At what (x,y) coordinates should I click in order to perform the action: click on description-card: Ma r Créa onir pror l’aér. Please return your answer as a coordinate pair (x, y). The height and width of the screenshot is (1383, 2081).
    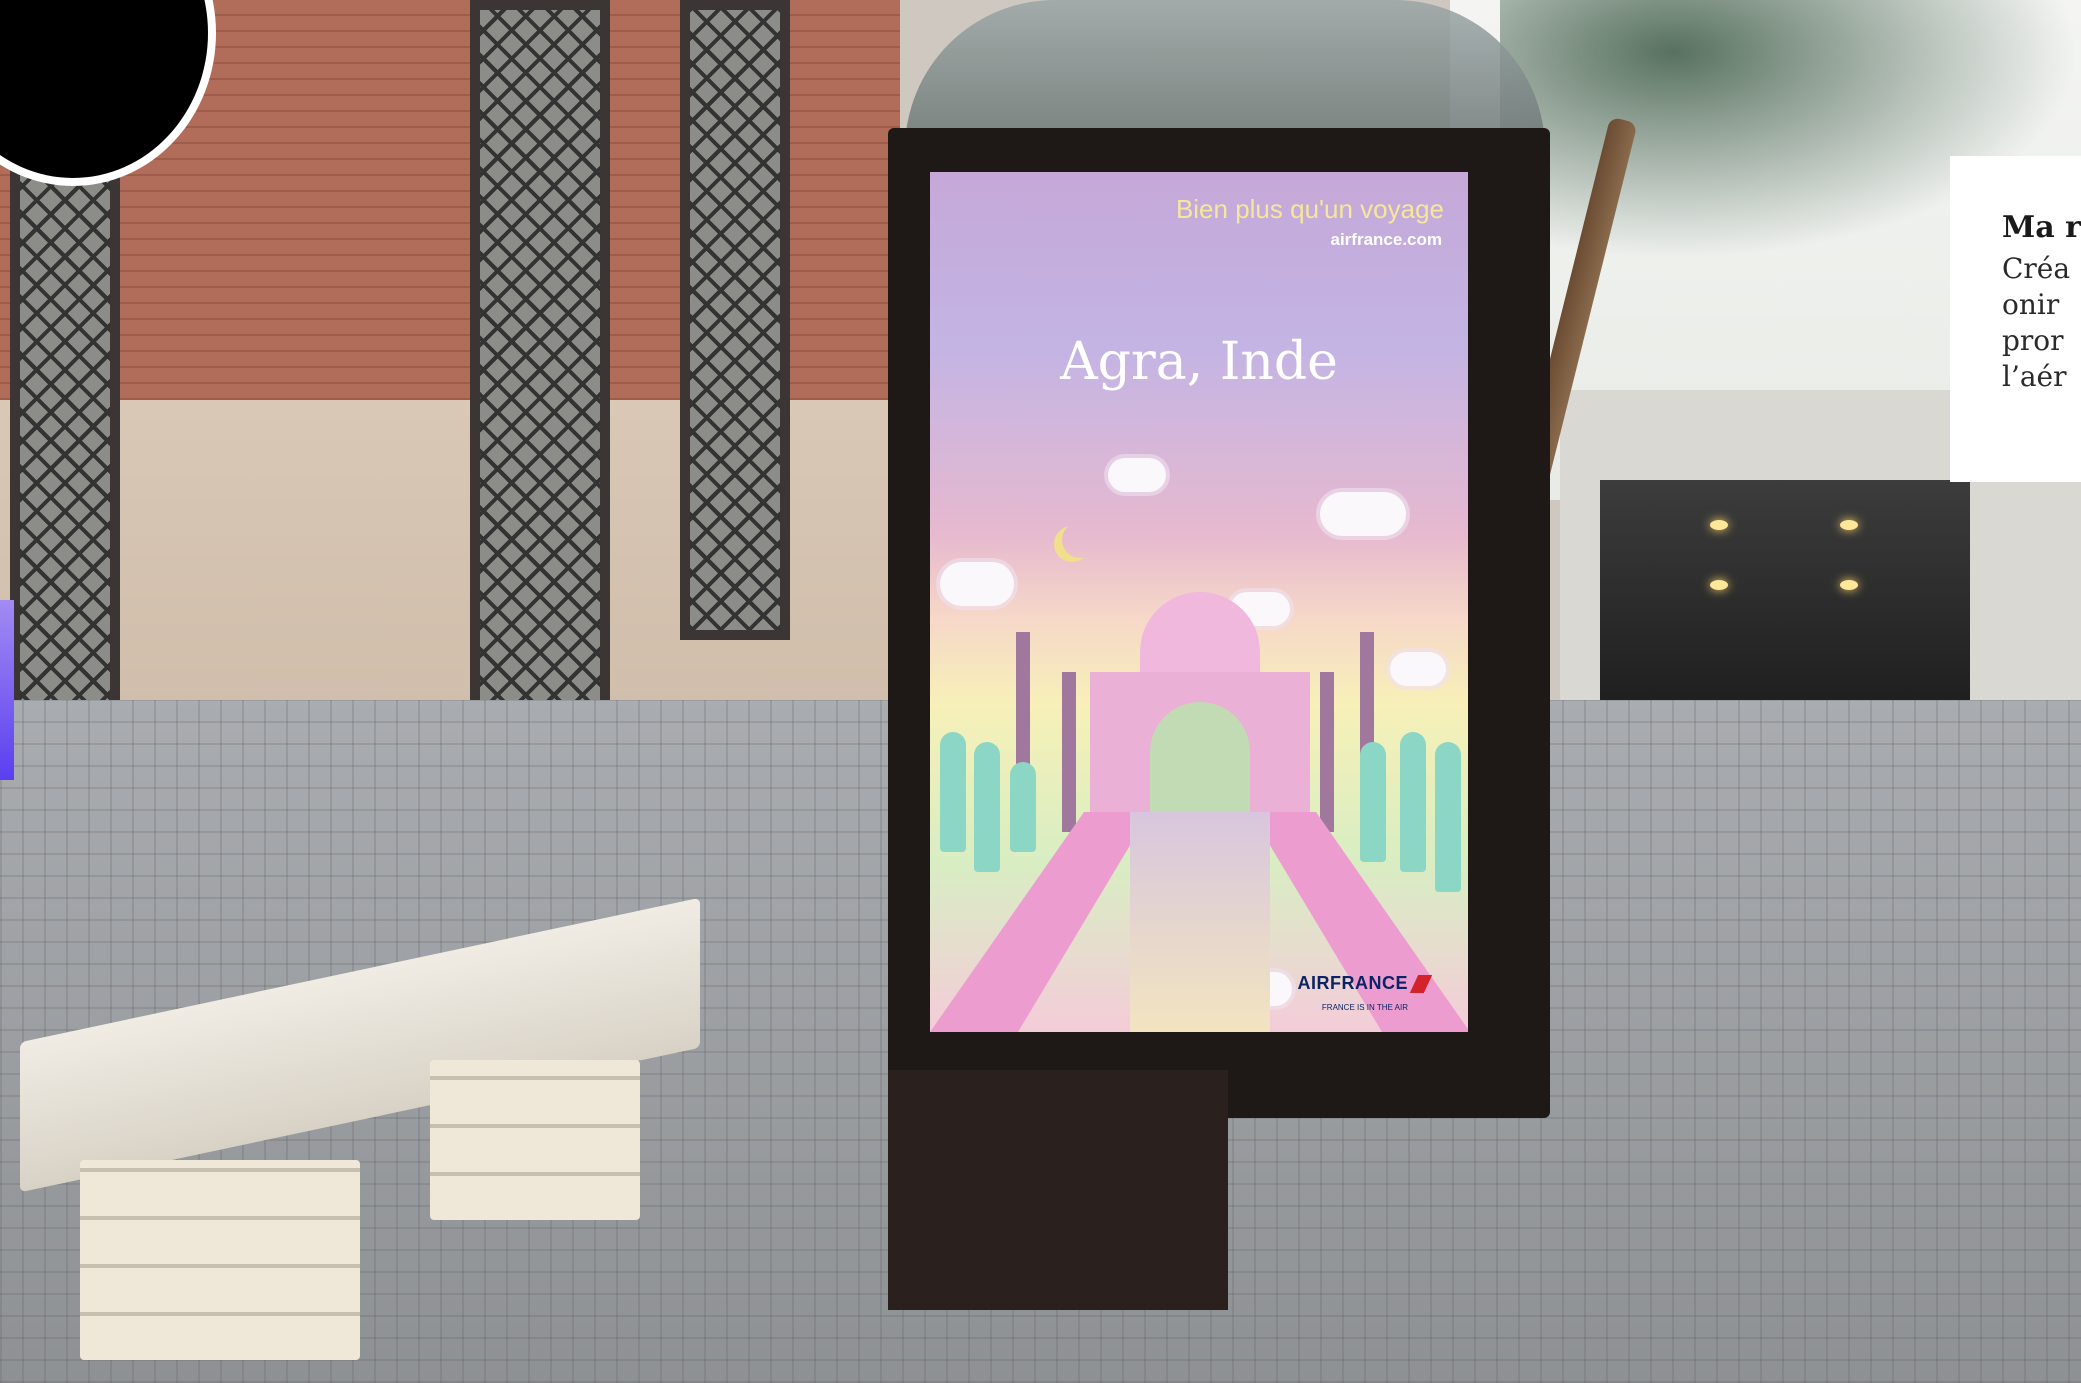
    Looking at the image, I should click on (2015, 319).